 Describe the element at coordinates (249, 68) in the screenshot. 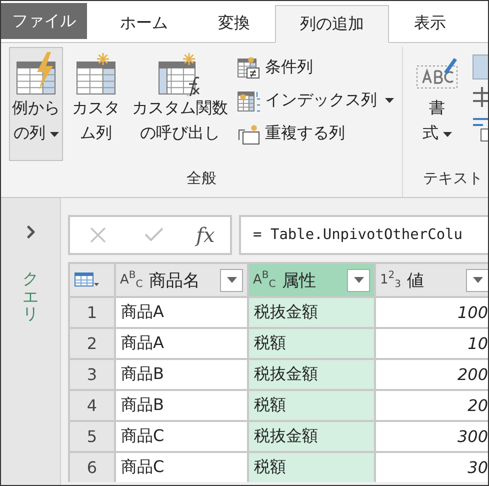

I see `conditional-column-icon` at that location.